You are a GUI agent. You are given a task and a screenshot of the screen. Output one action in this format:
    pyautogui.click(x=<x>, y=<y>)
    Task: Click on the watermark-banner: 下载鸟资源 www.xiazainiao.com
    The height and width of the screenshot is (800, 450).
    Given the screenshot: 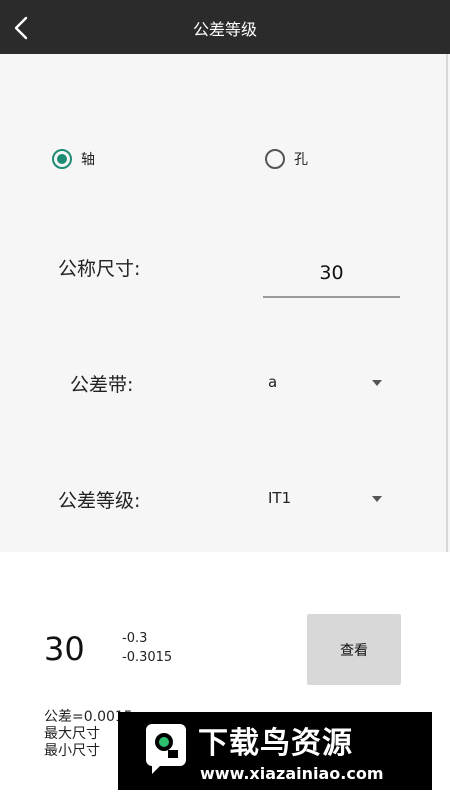 What is the action you would take?
    pyautogui.click(x=275, y=751)
    